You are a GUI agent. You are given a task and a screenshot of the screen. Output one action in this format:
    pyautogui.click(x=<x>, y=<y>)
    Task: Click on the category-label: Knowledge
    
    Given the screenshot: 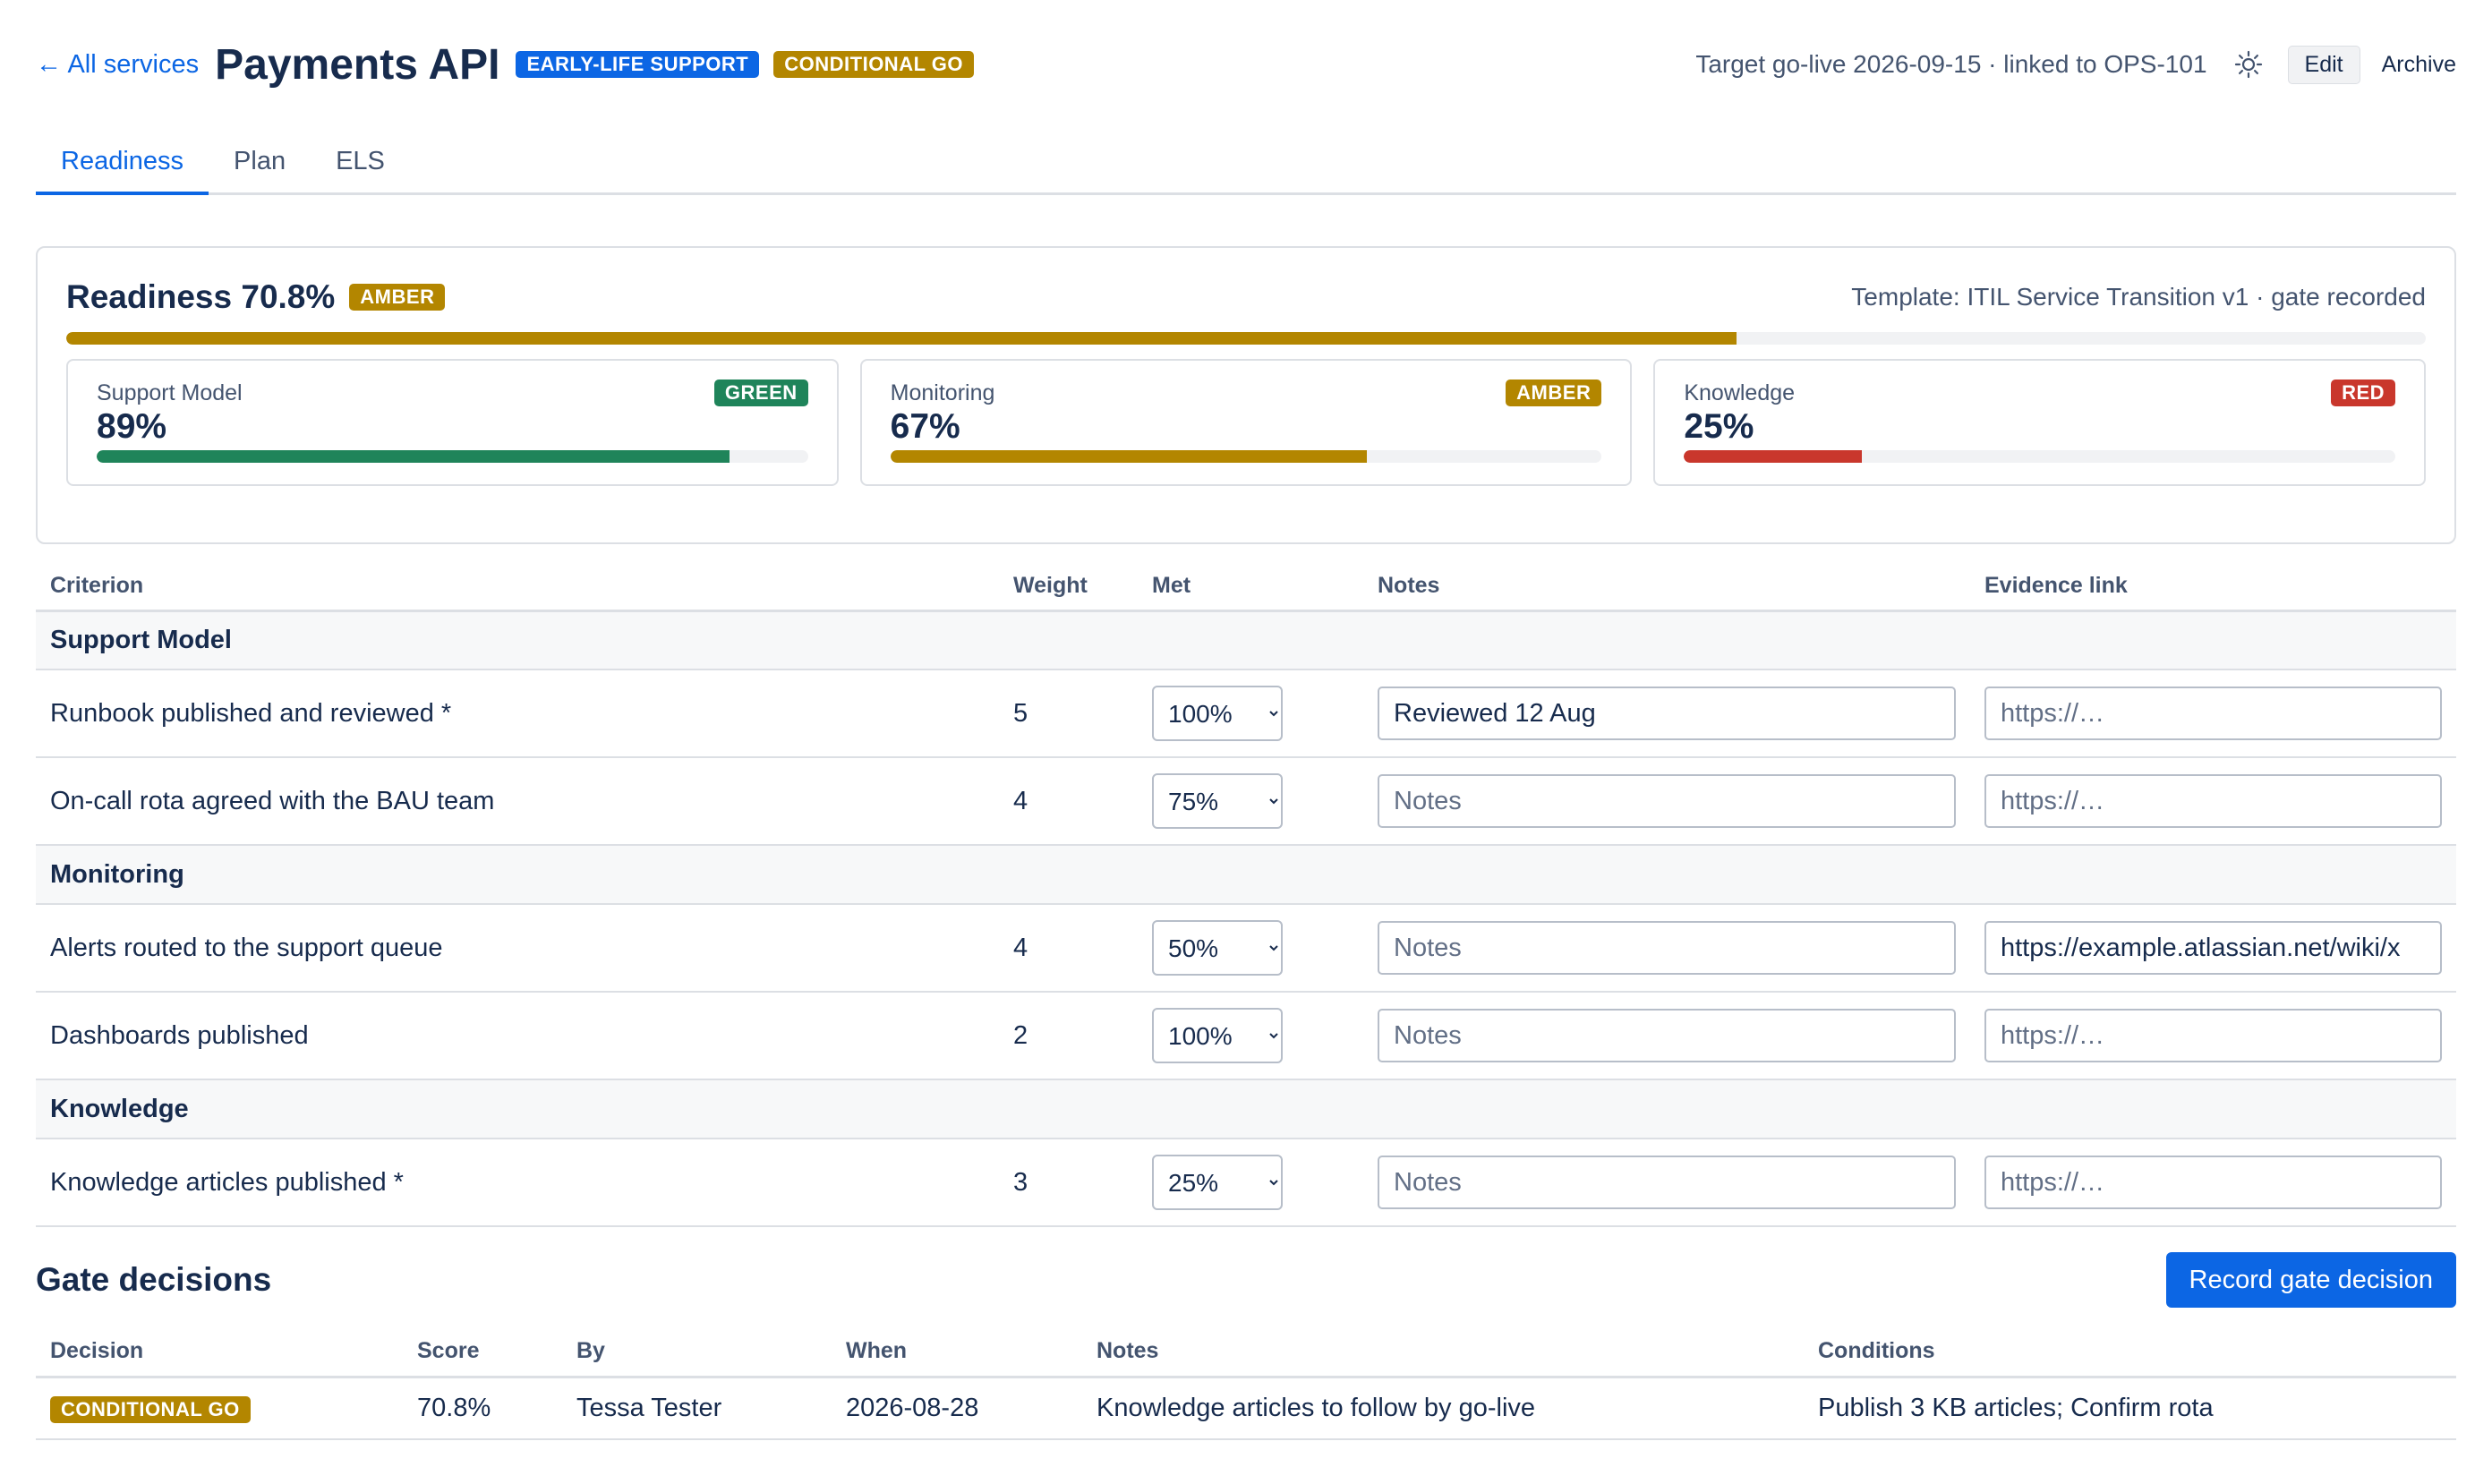 What is the action you would take?
    pyautogui.click(x=1740, y=392)
    